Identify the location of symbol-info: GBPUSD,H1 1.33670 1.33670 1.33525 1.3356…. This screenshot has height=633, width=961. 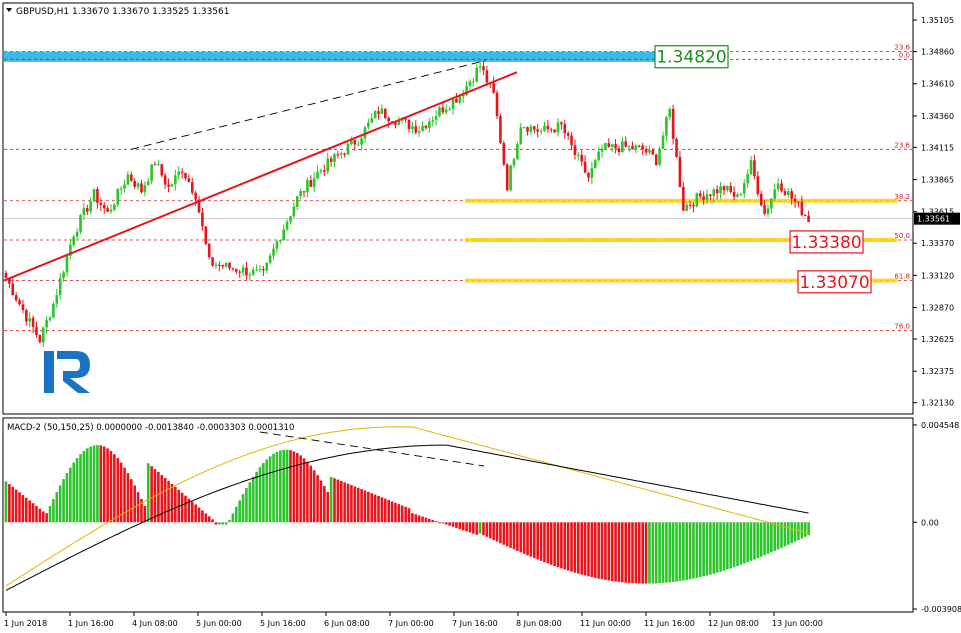
(122, 12).